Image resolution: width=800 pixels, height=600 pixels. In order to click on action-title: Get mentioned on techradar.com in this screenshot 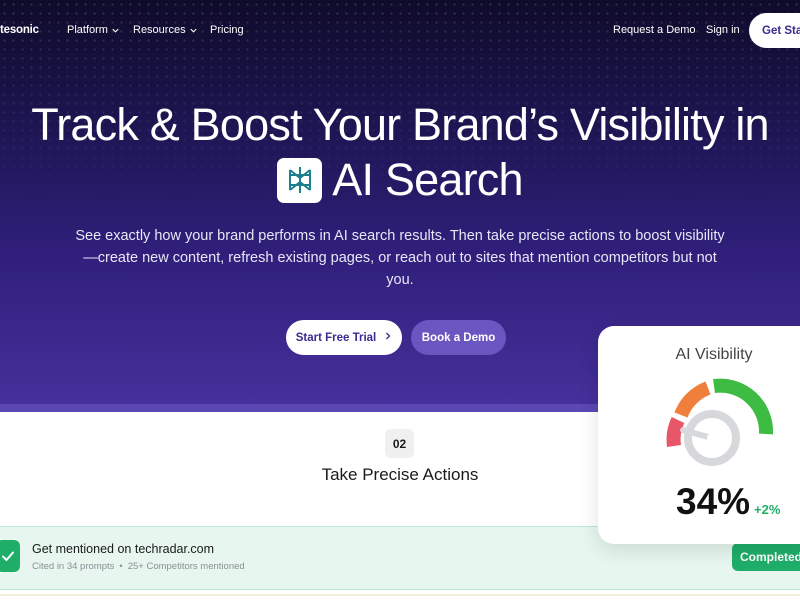, I will do `click(123, 549)`.